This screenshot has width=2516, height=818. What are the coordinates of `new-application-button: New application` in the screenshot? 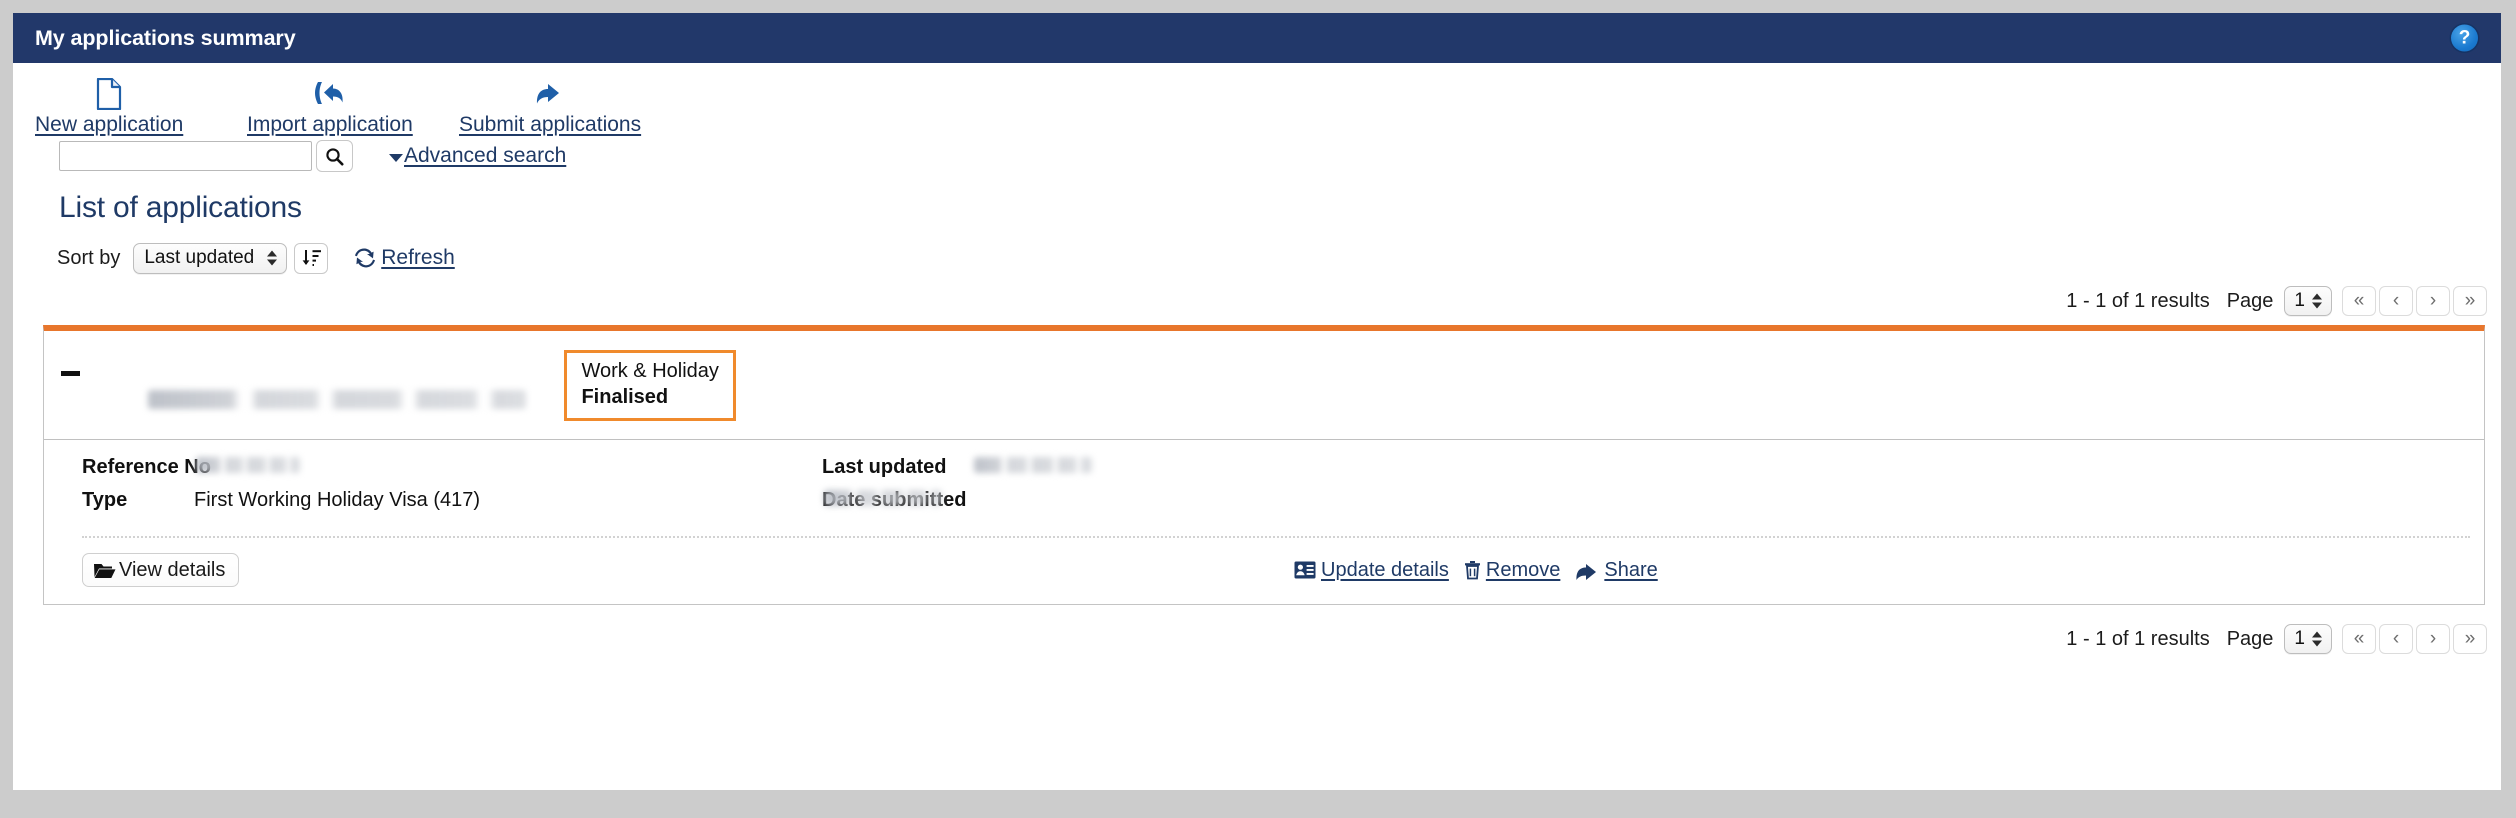 It's located at (109, 106).